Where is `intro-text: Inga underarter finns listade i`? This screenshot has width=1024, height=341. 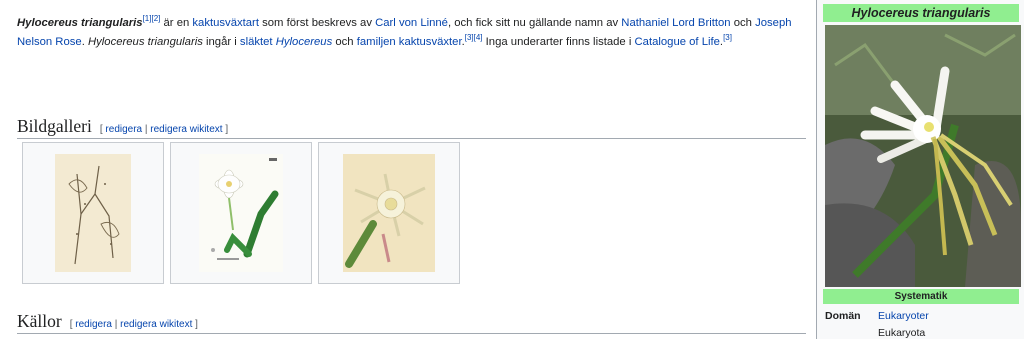 intro-text: Inga underarter finns listade i is located at coordinates (558, 42).